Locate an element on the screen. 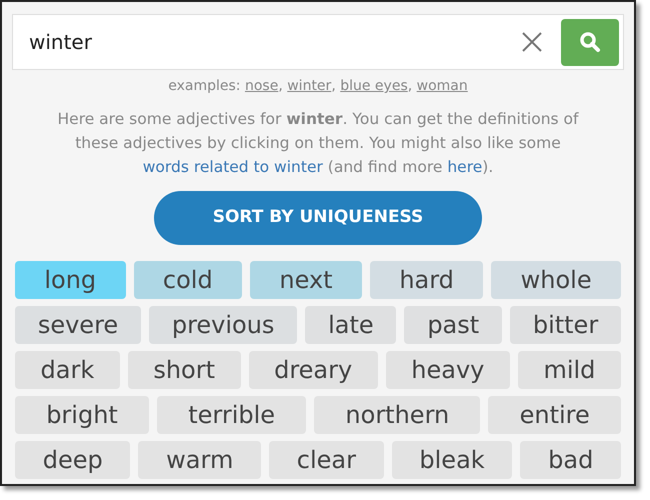  more-link: here is located at coordinates (464, 167).